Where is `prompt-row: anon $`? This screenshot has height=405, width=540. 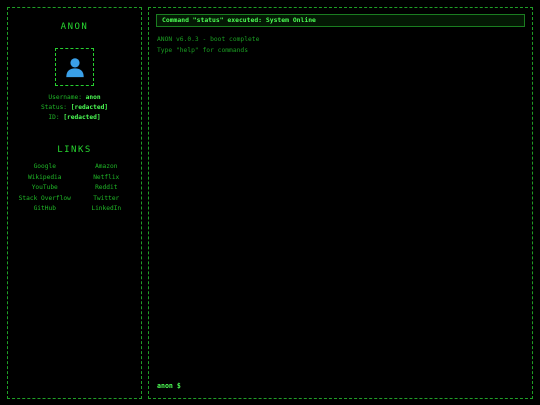
prompt-row: anon $ is located at coordinates (341, 386).